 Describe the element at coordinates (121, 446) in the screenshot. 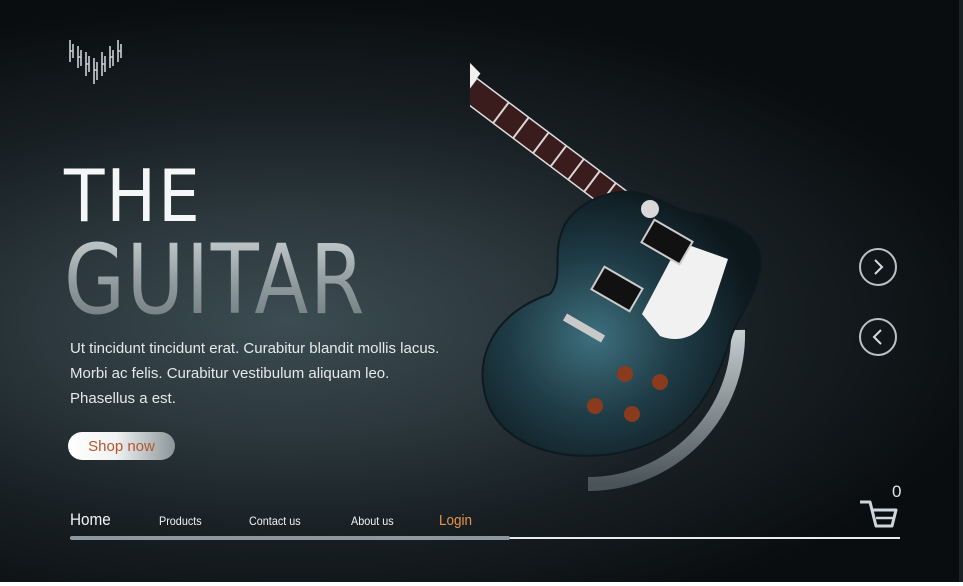

I see `shop-now-button: Shop now` at that location.